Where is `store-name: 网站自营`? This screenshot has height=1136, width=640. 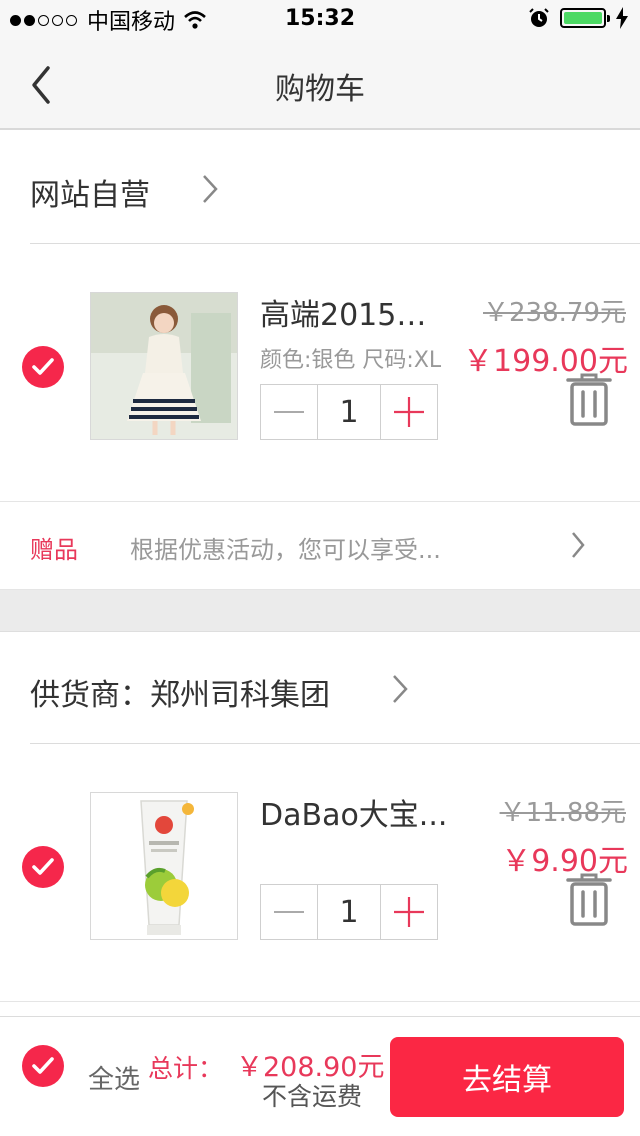
store-name: 网站自营 is located at coordinates (90, 195).